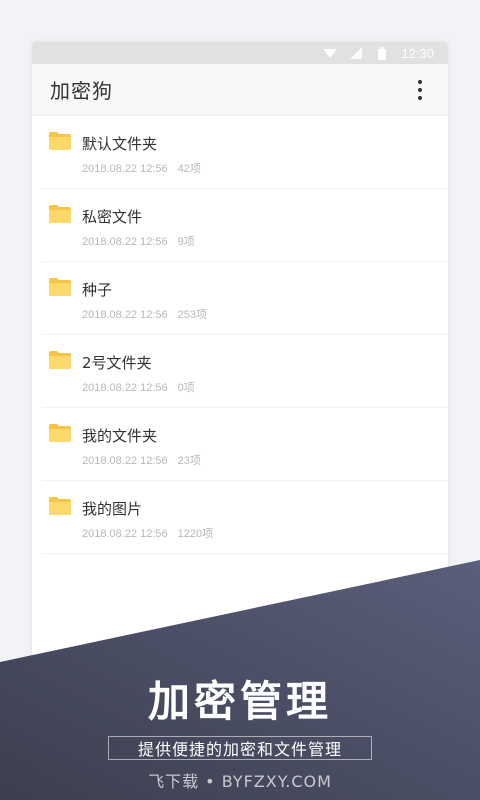 The height and width of the screenshot is (800, 480). Describe the element at coordinates (239, 701) in the screenshot. I see `promo-headline: 加密管理` at that location.